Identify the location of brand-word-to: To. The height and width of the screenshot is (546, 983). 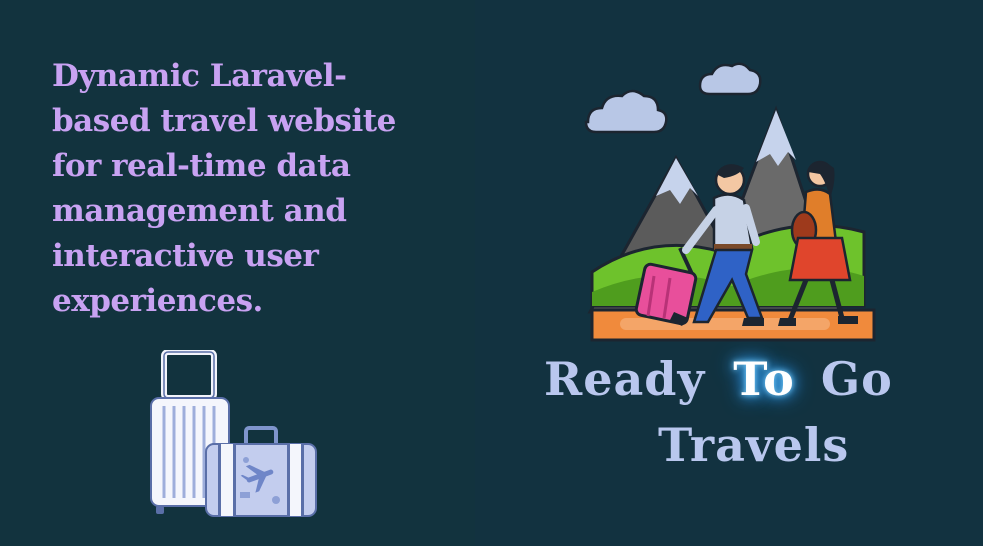
(764, 379).